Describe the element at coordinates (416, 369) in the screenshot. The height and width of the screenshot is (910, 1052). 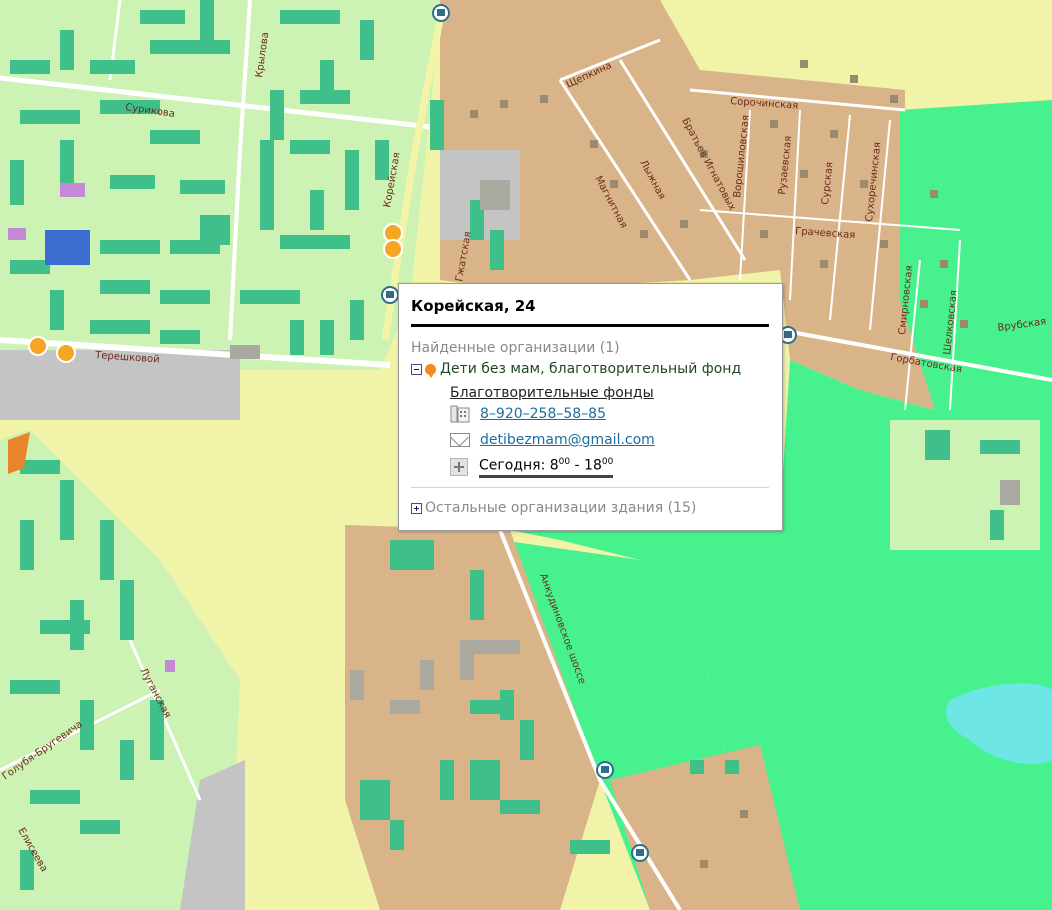
I see `collapse-icon` at that location.